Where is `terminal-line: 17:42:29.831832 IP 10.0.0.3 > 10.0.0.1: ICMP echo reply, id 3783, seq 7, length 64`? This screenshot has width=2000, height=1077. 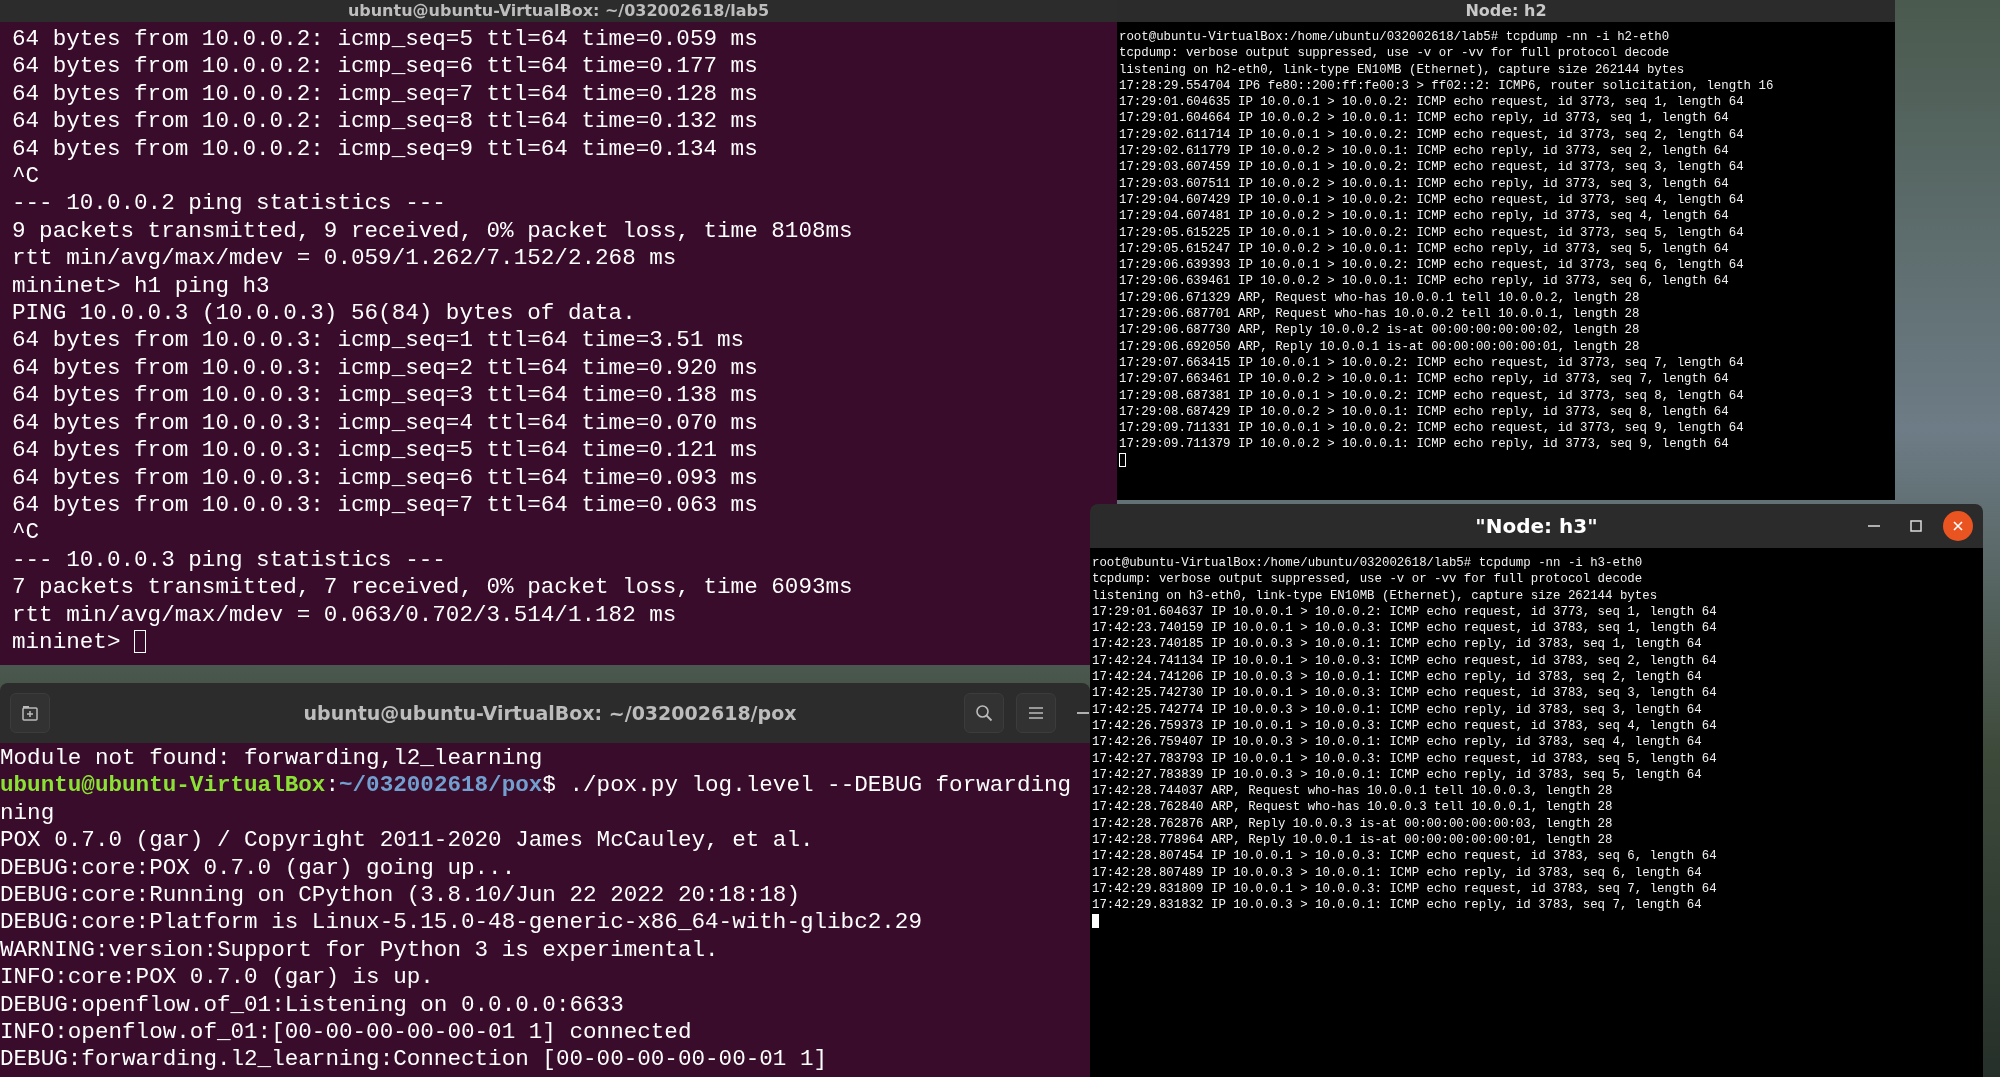 terminal-line: 17:42:29.831832 IP 10.0.0.3 > 10.0.0.1: ICMP echo reply, id 3783, seq 7, length 64 is located at coordinates (1397, 905).